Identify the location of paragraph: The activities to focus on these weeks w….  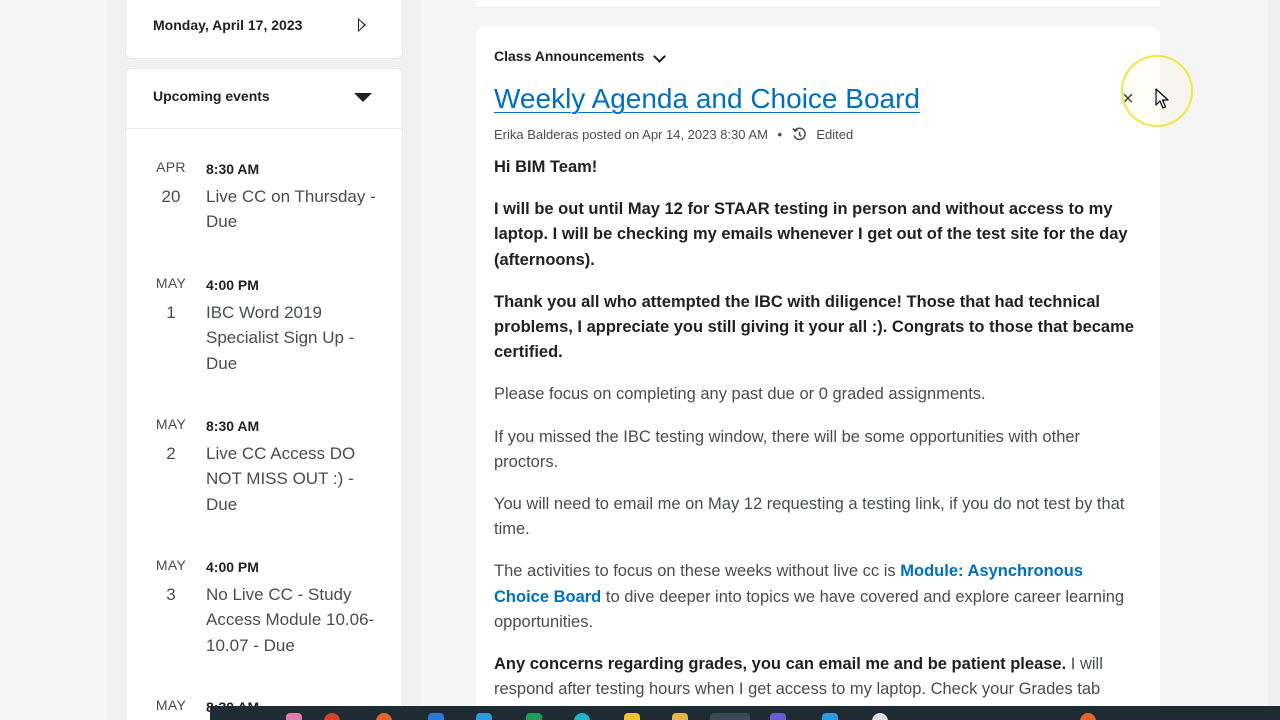
(814, 597).